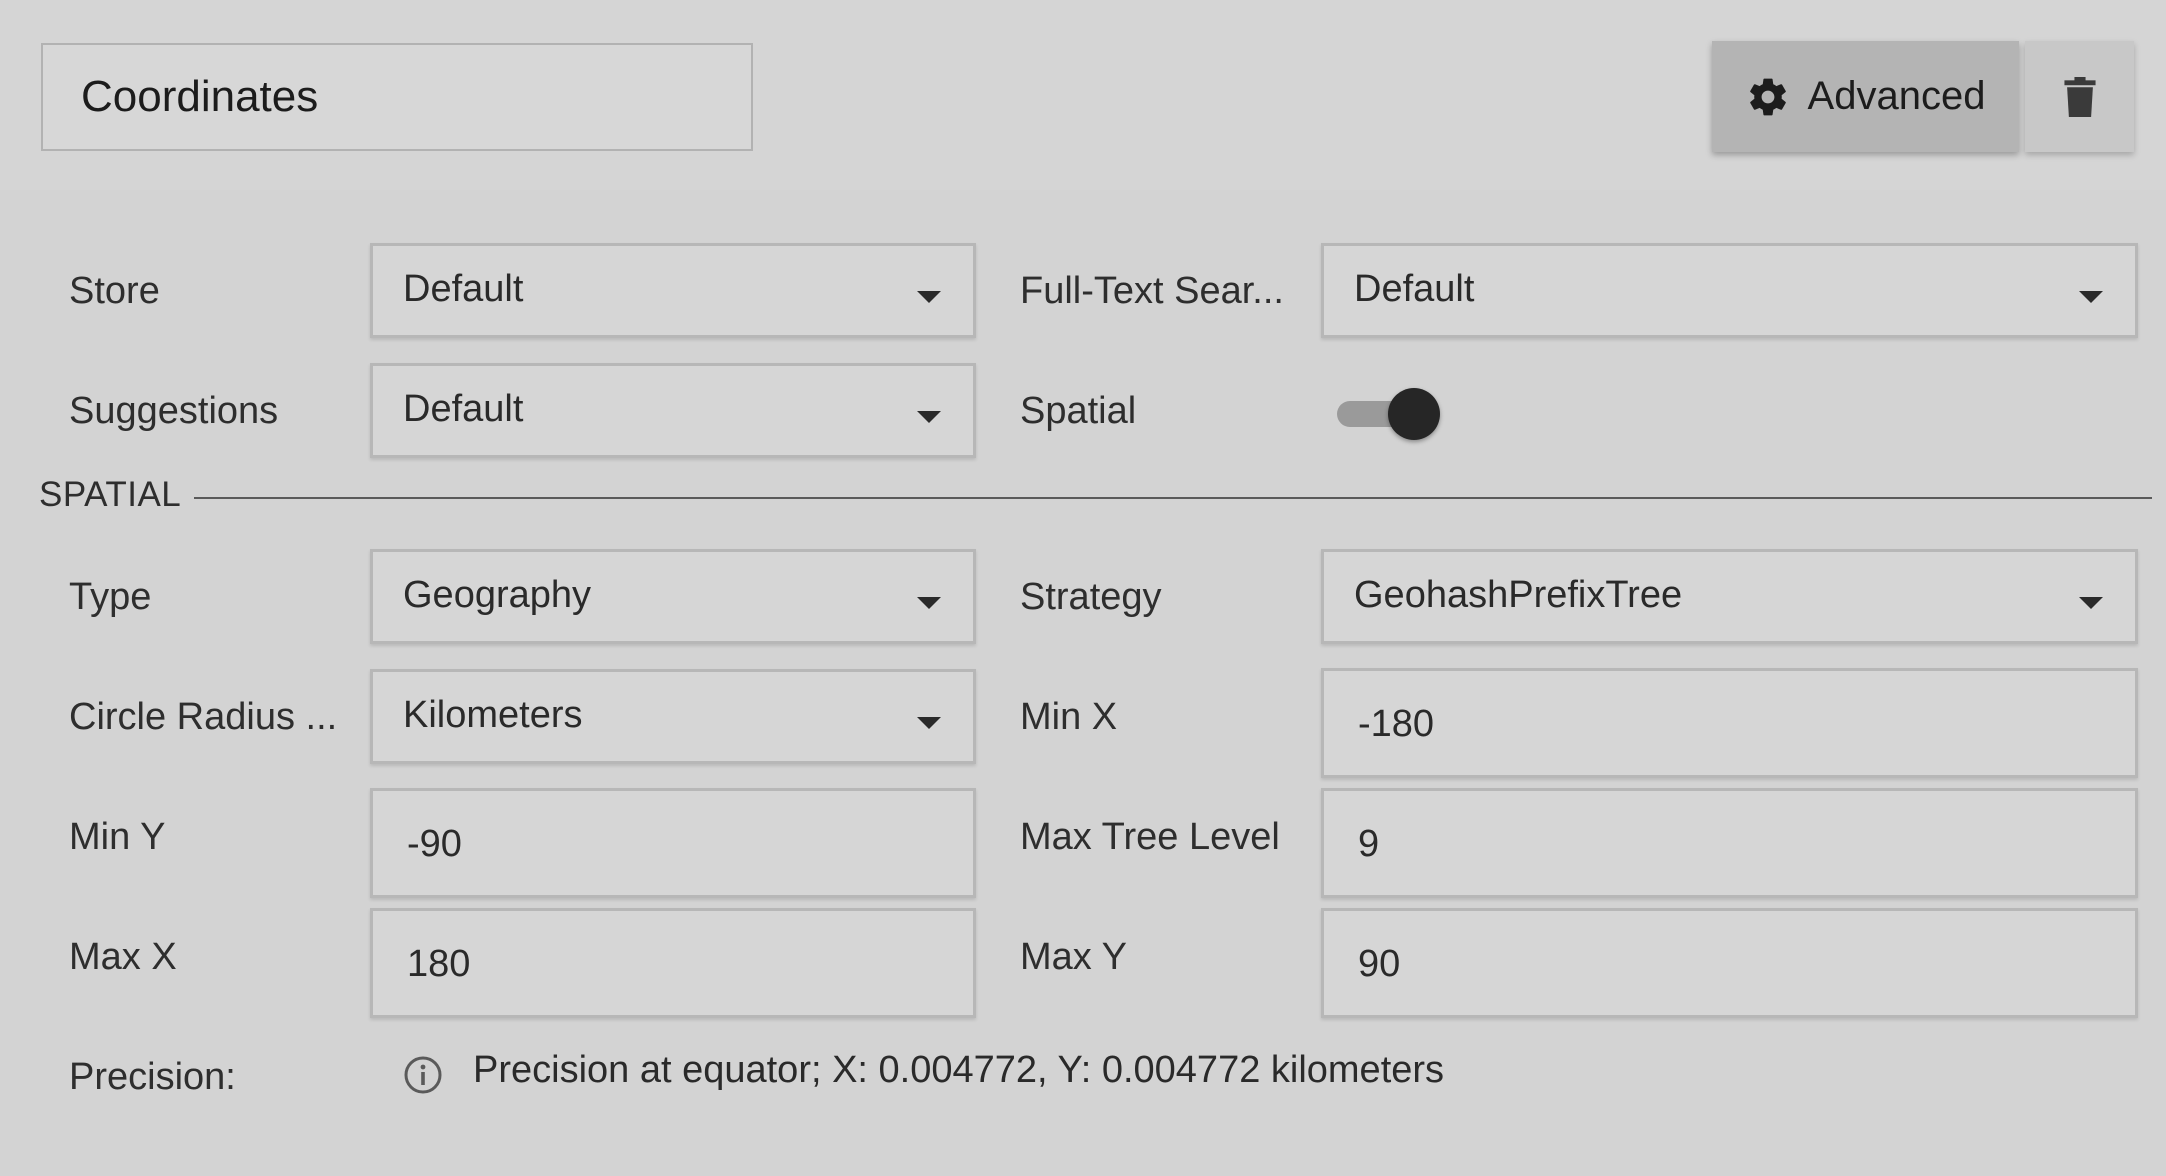 The height and width of the screenshot is (1176, 2166). Describe the element at coordinates (117, 837) in the screenshot. I see `min-y-label: Min Y` at that location.